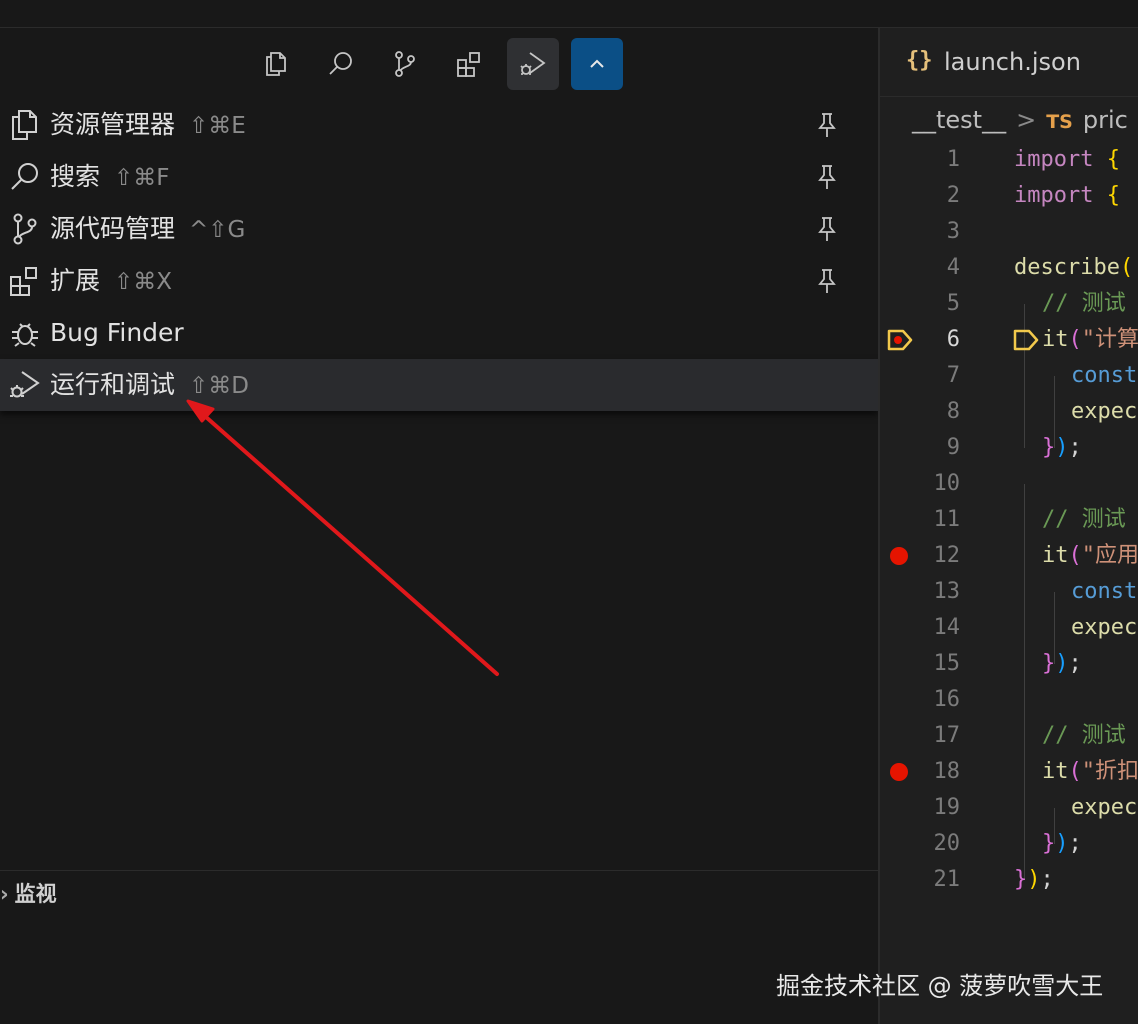 This screenshot has width=1138, height=1024. Describe the element at coordinates (947, 771) in the screenshot. I see `line-number: 18` at that location.